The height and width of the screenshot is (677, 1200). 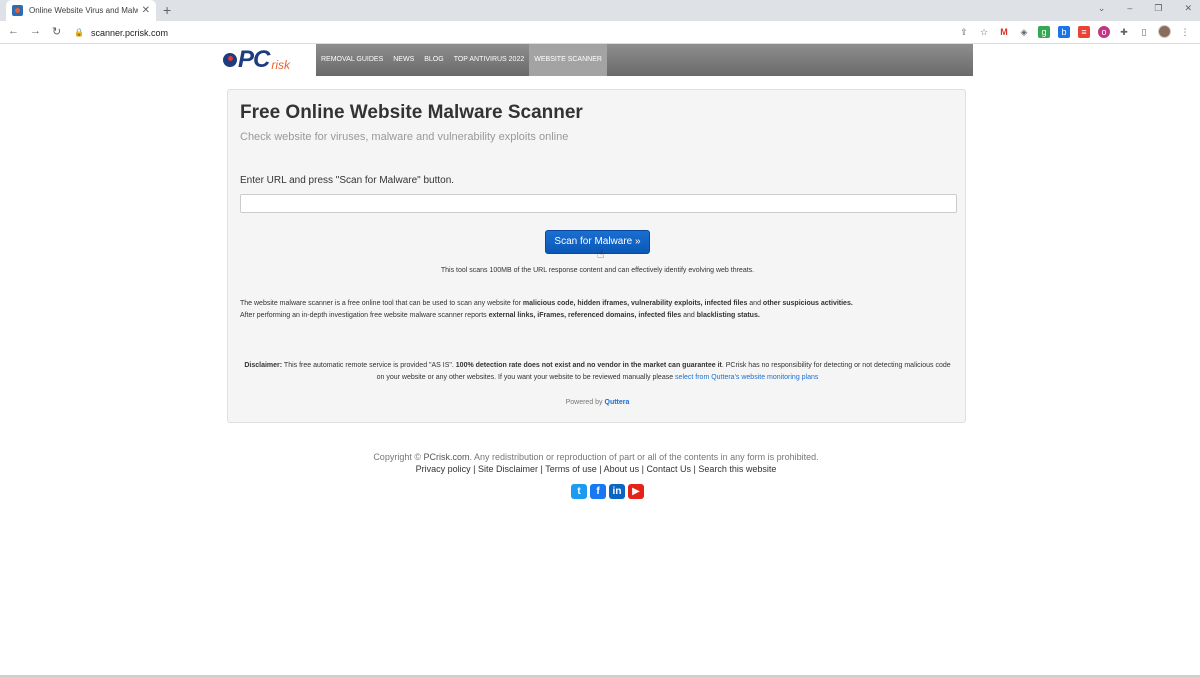 What do you see at coordinates (13, 31) in the screenshot?
I see `back-button: ←` at bounding box center [13, 31].